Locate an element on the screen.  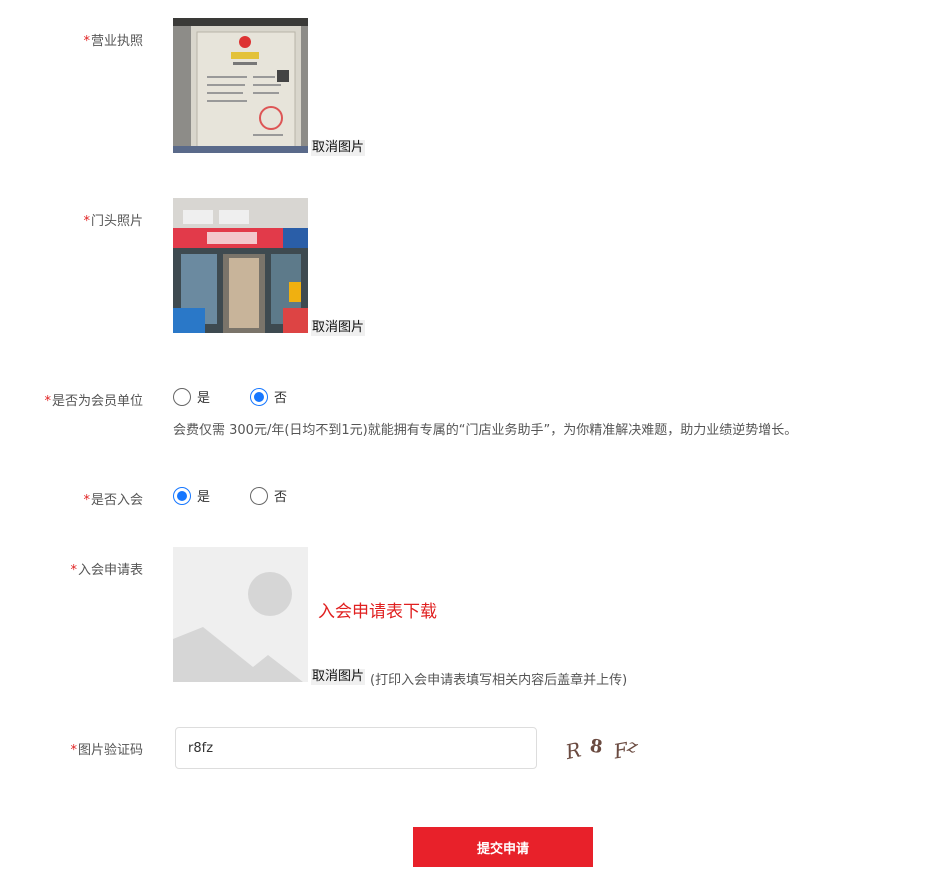
business-license-label: *营业执照 is located at coordinates (71, 39).